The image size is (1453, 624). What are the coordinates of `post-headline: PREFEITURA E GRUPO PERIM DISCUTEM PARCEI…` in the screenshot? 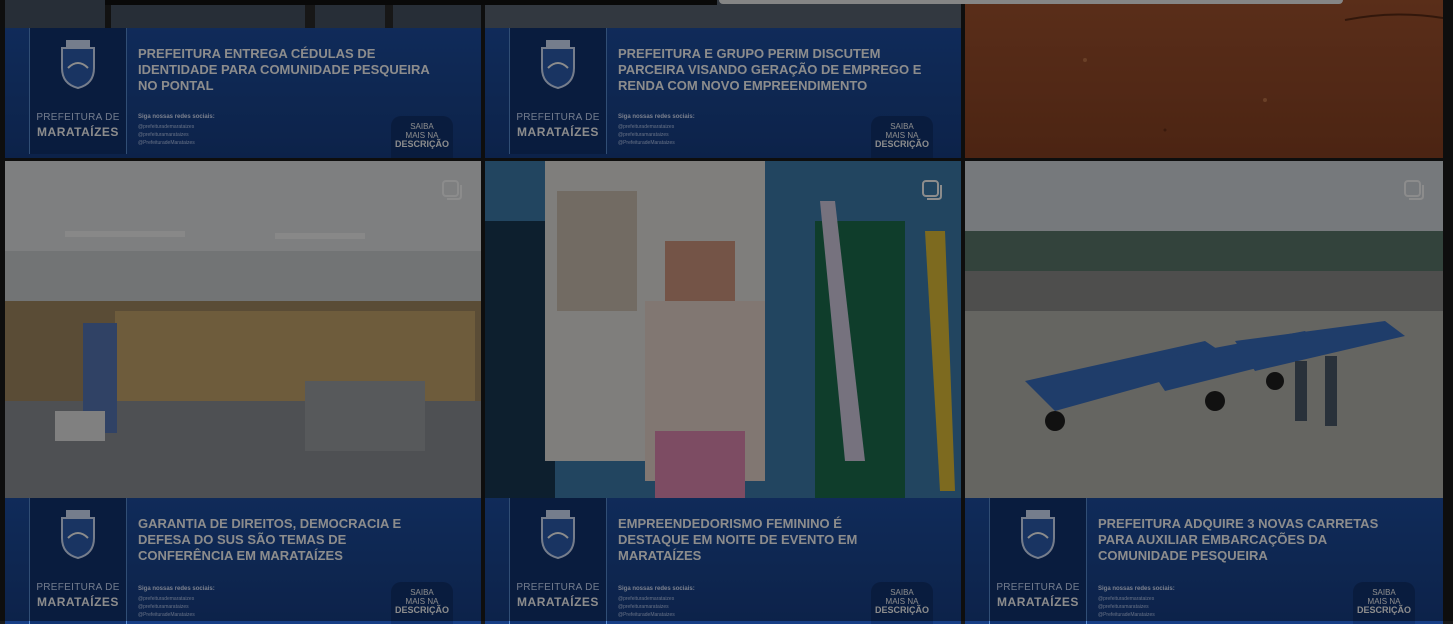 It's located at (770, 69).